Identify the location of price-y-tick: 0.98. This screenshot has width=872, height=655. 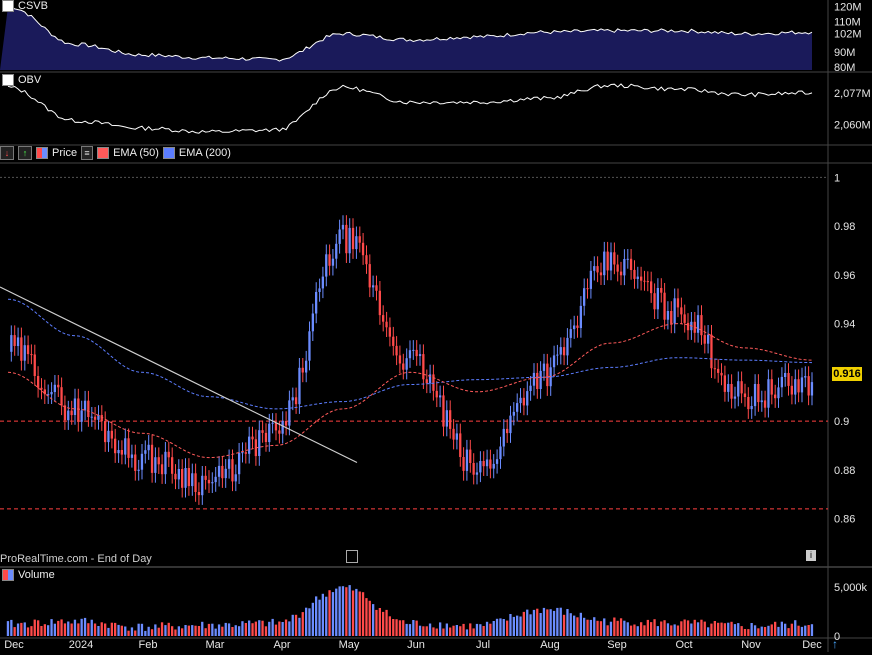
(844, 227).